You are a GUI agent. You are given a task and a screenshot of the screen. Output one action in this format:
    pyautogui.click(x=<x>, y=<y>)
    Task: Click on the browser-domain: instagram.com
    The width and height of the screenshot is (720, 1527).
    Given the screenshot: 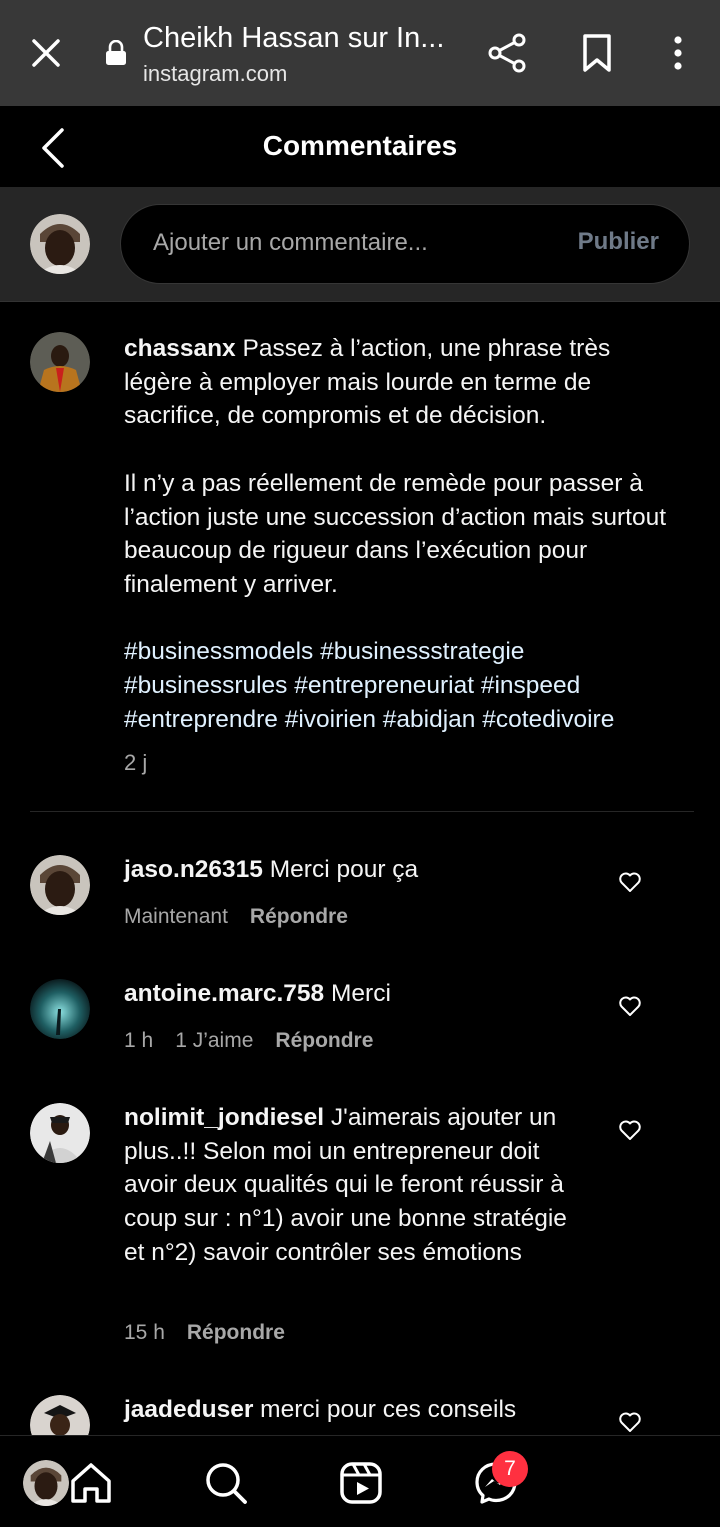 What is the action you would take?
    pyautogui.click(x=215, y=73)
    